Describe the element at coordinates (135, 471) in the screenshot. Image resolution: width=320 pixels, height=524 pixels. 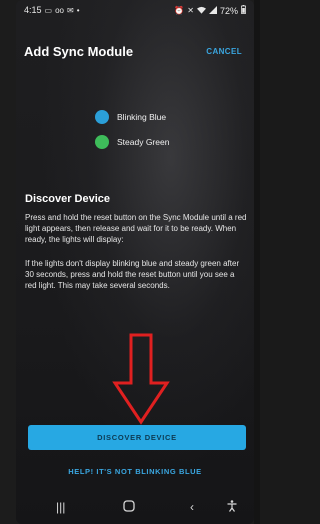
I see `help-not-blinking-link: HELP! IT'S NOT BLINKING BLUE` at that location.